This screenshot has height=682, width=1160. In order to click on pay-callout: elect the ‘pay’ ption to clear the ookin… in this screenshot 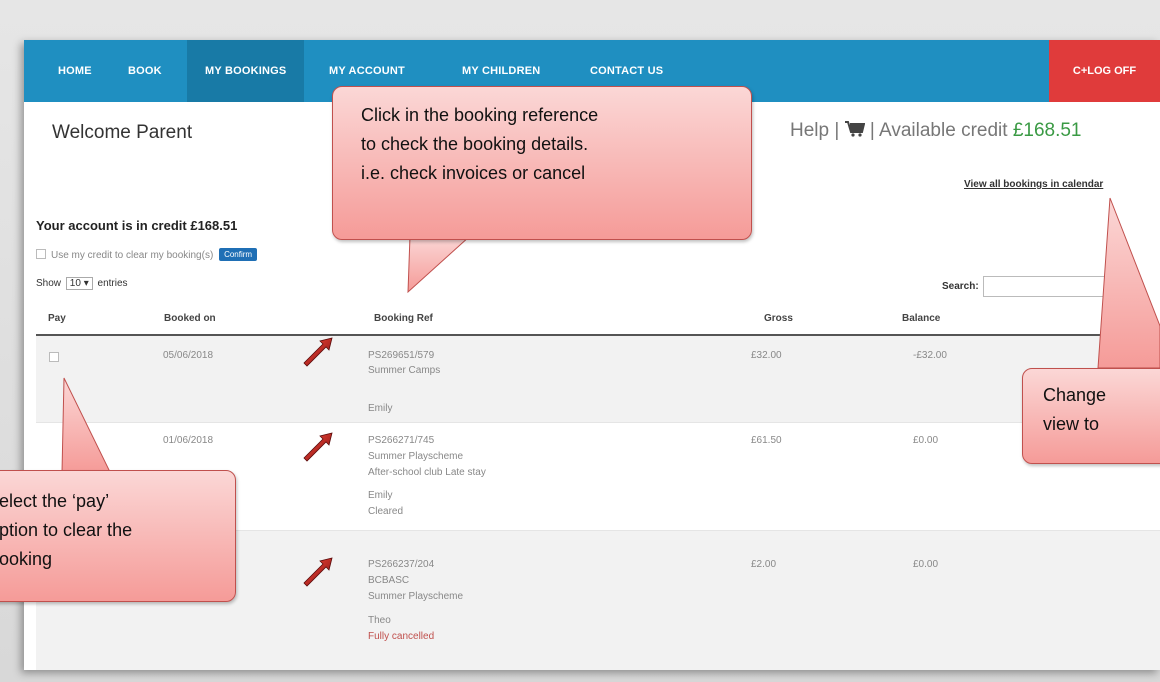, I will do `click(118, 536)`.